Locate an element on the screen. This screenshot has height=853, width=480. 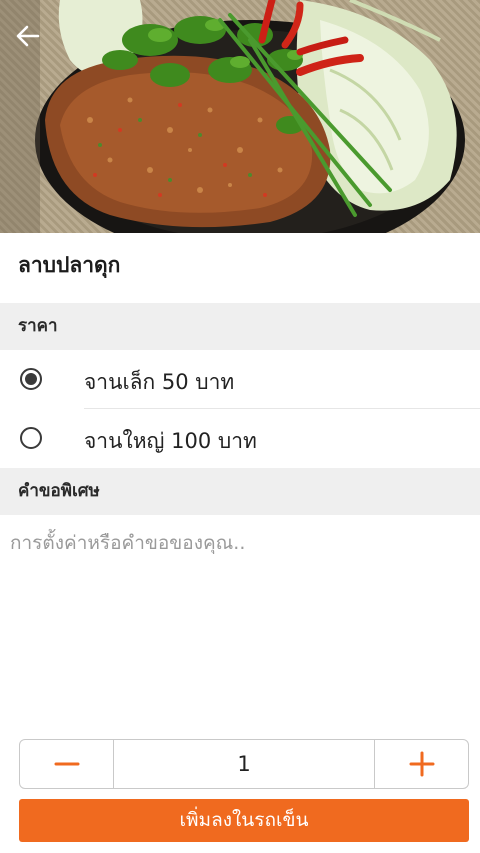
back-button is located at coordinates (28, 36).